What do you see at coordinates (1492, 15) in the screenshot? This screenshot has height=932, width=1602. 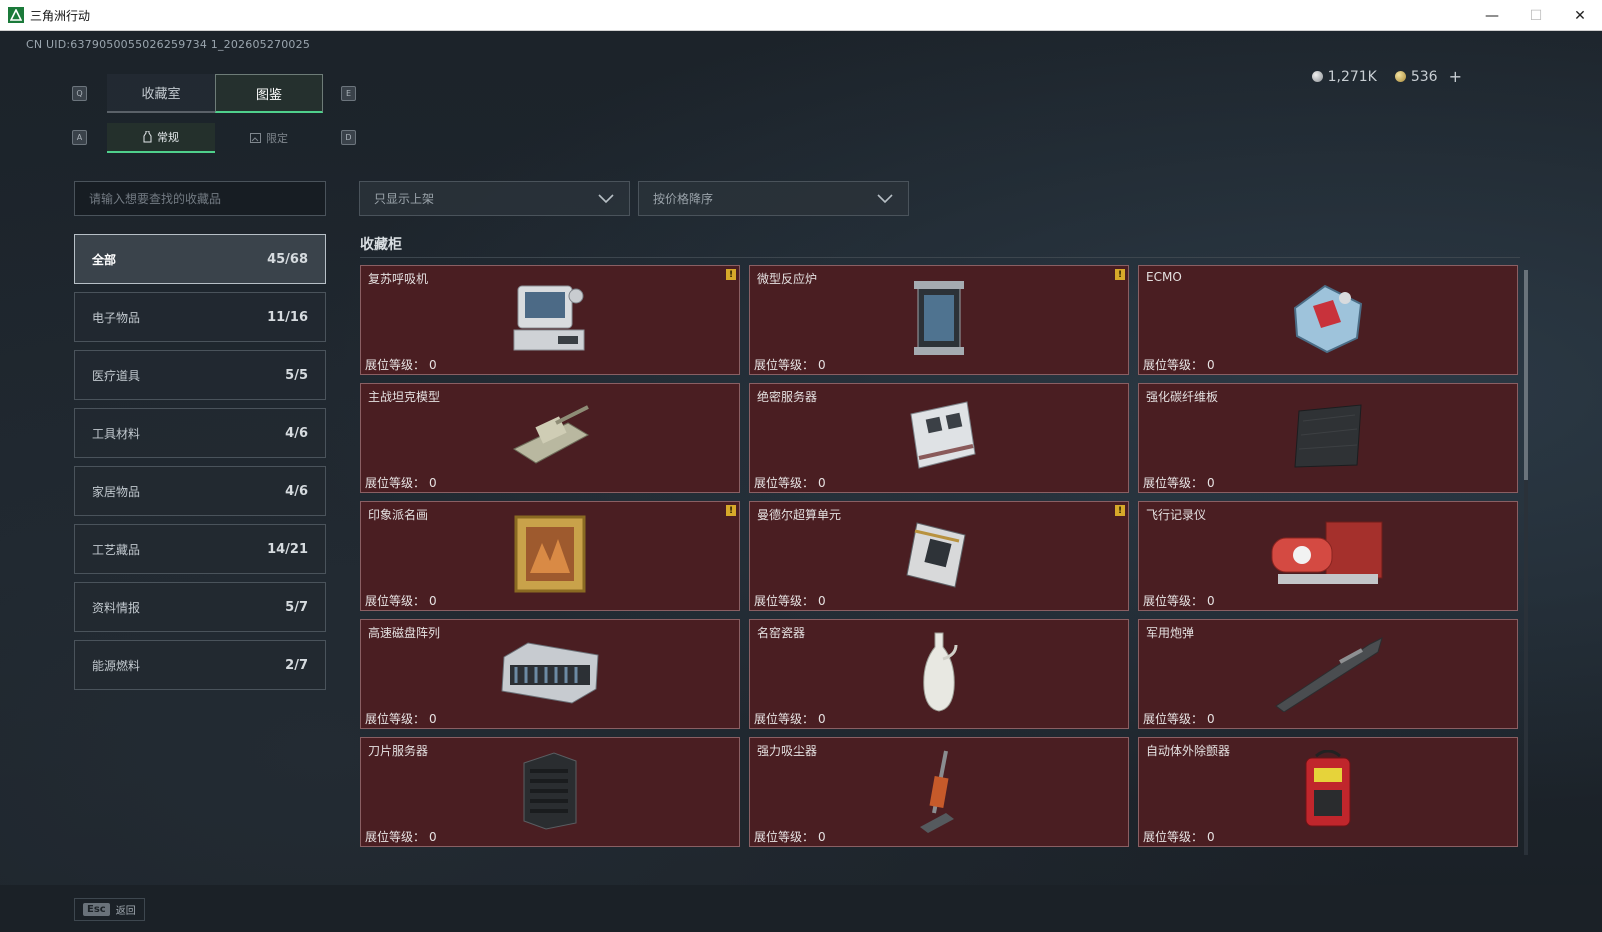 I see `minimize-button: —` at bounding box center [1492, 15].